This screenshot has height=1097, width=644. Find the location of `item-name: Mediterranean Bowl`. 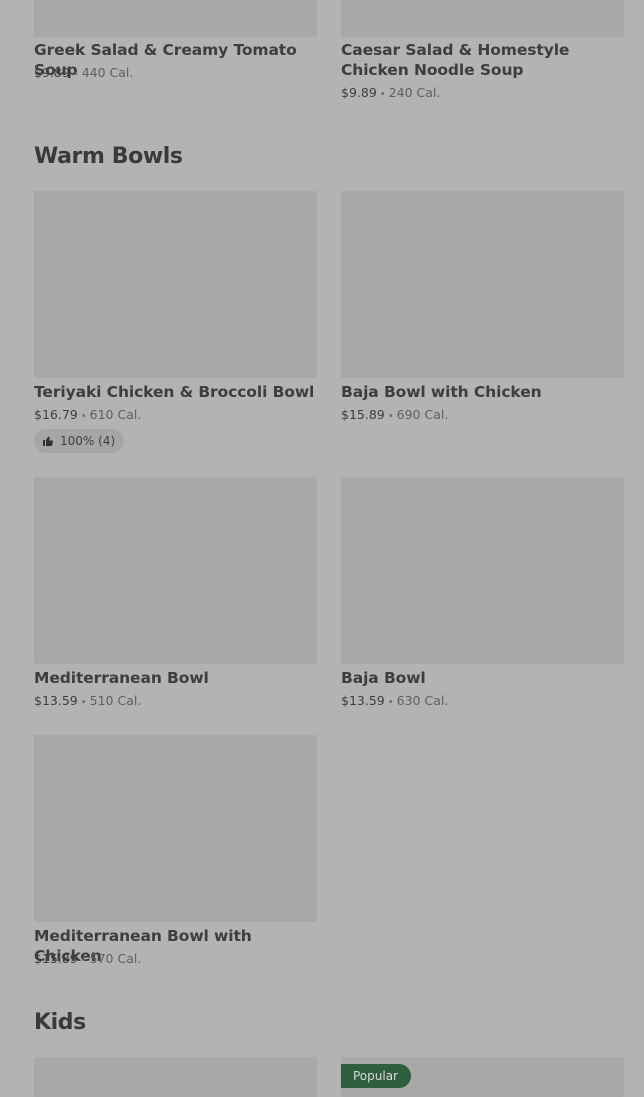

item-name: Mediterranean Bowl is located at coordinates (175, 678).